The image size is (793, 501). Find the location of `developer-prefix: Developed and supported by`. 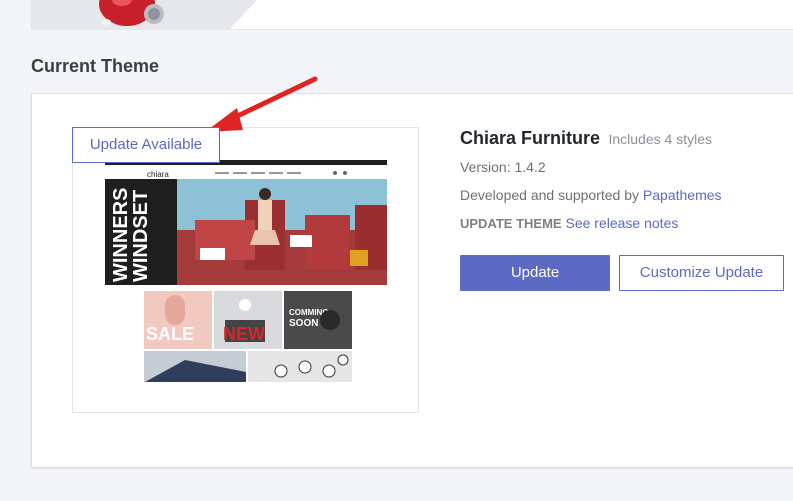

developer-prefix: Developed and supported by is located at coordinates (550, 195).